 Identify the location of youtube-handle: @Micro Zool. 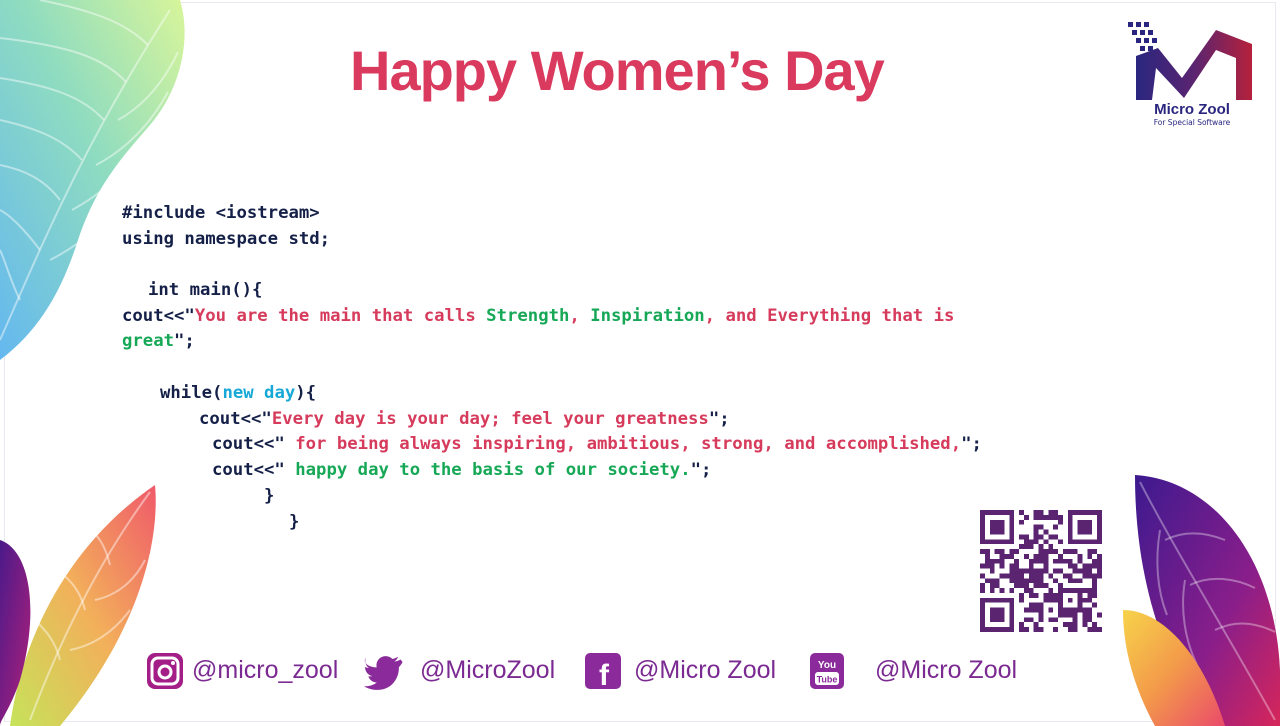
(946, 670).